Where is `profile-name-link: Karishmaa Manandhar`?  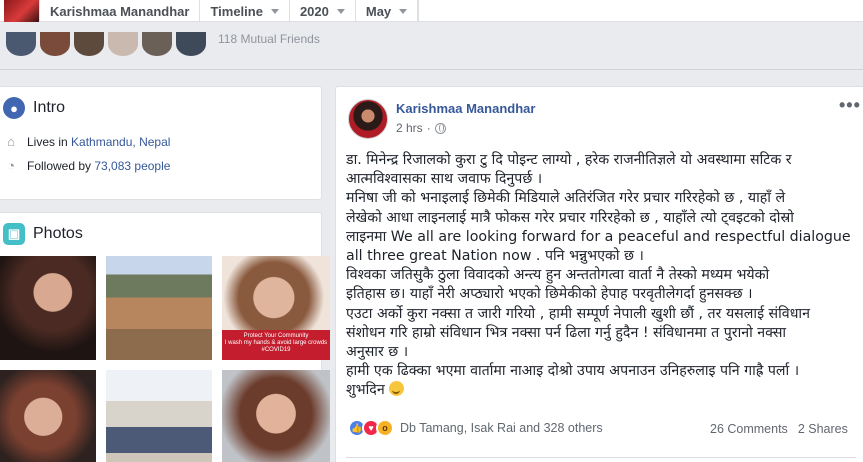
profile-name-link: Karishmaa Manandhar is located at coordinates (120, 11).